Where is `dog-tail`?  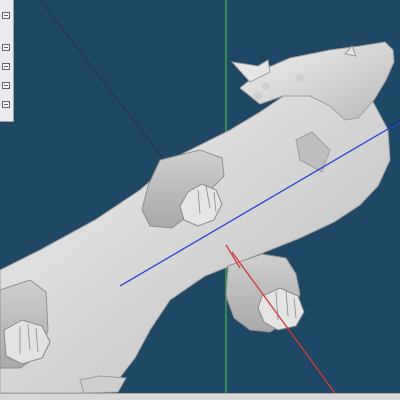 dog-tail is located at coordinates (103, 384).